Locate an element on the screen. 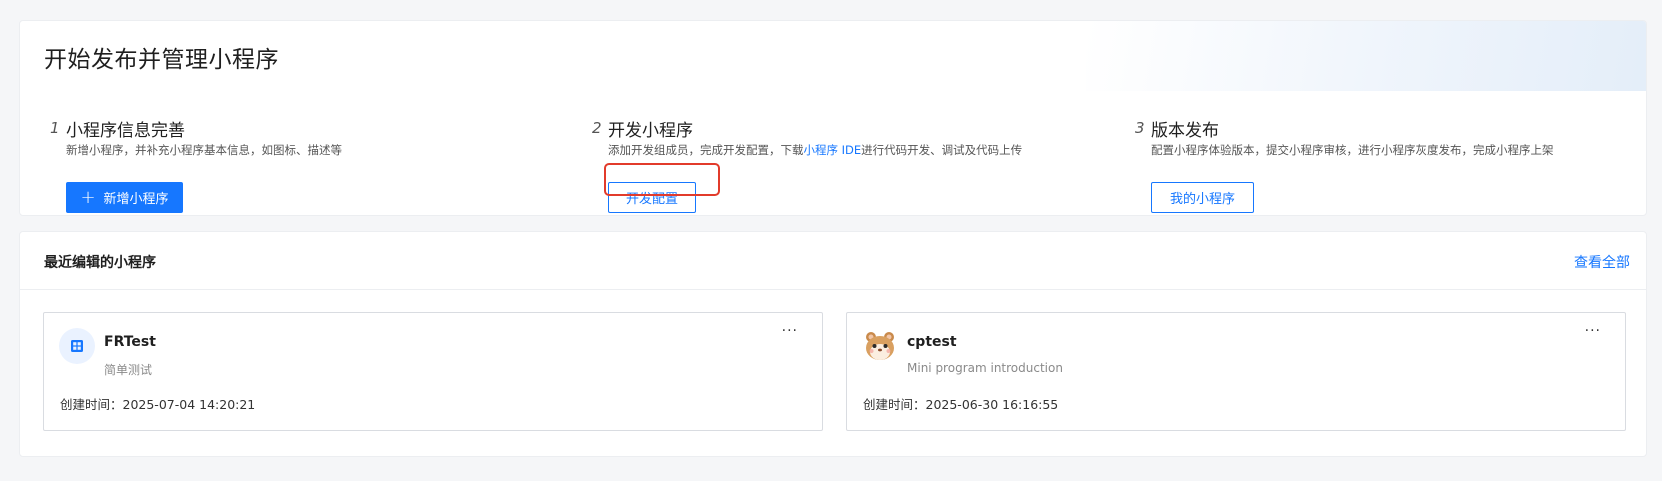  step-title: 开发小程序 is located at coordinates (650, 131).